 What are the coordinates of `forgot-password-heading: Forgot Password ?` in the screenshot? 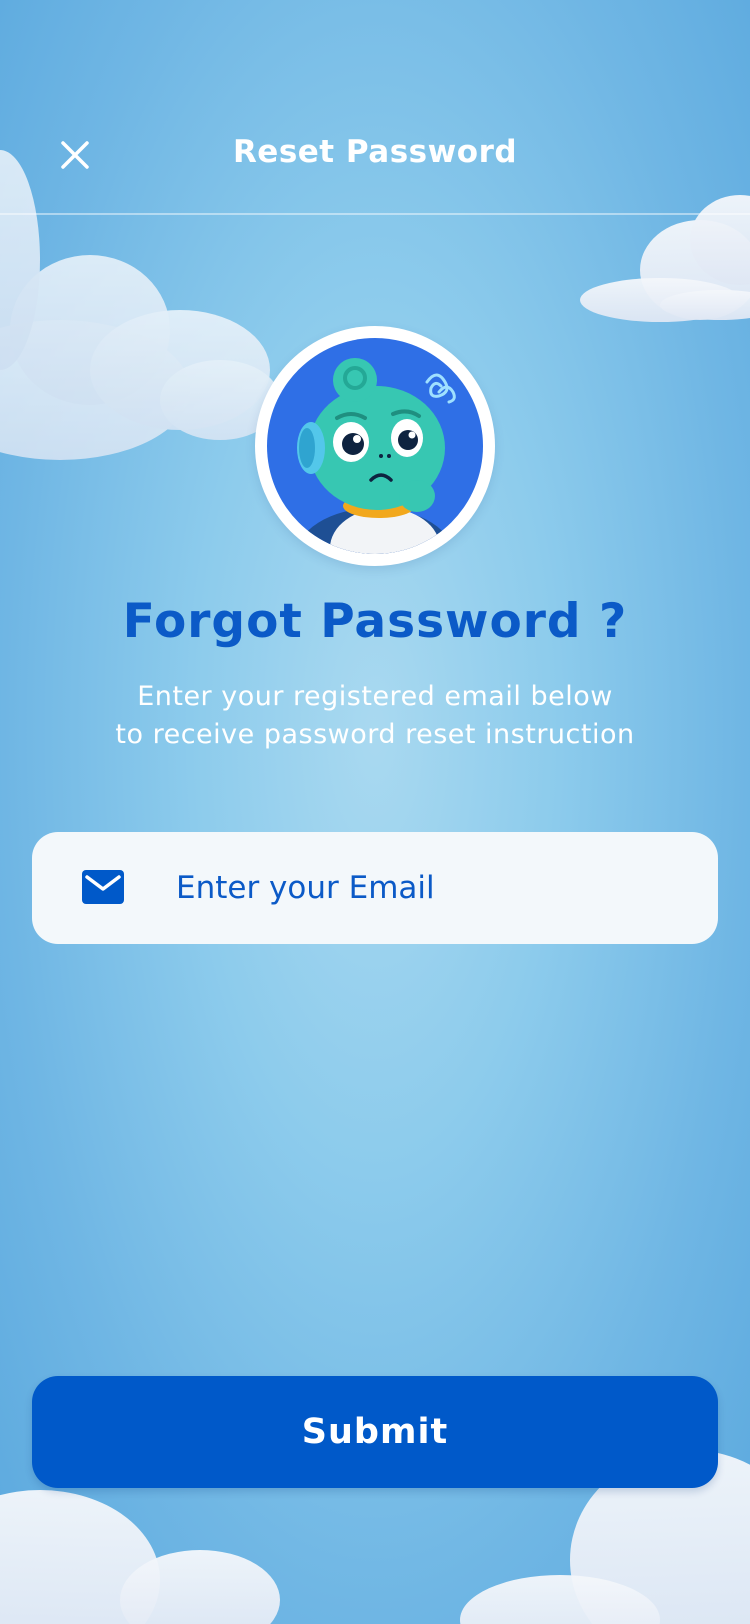 It's located at (375, 621).